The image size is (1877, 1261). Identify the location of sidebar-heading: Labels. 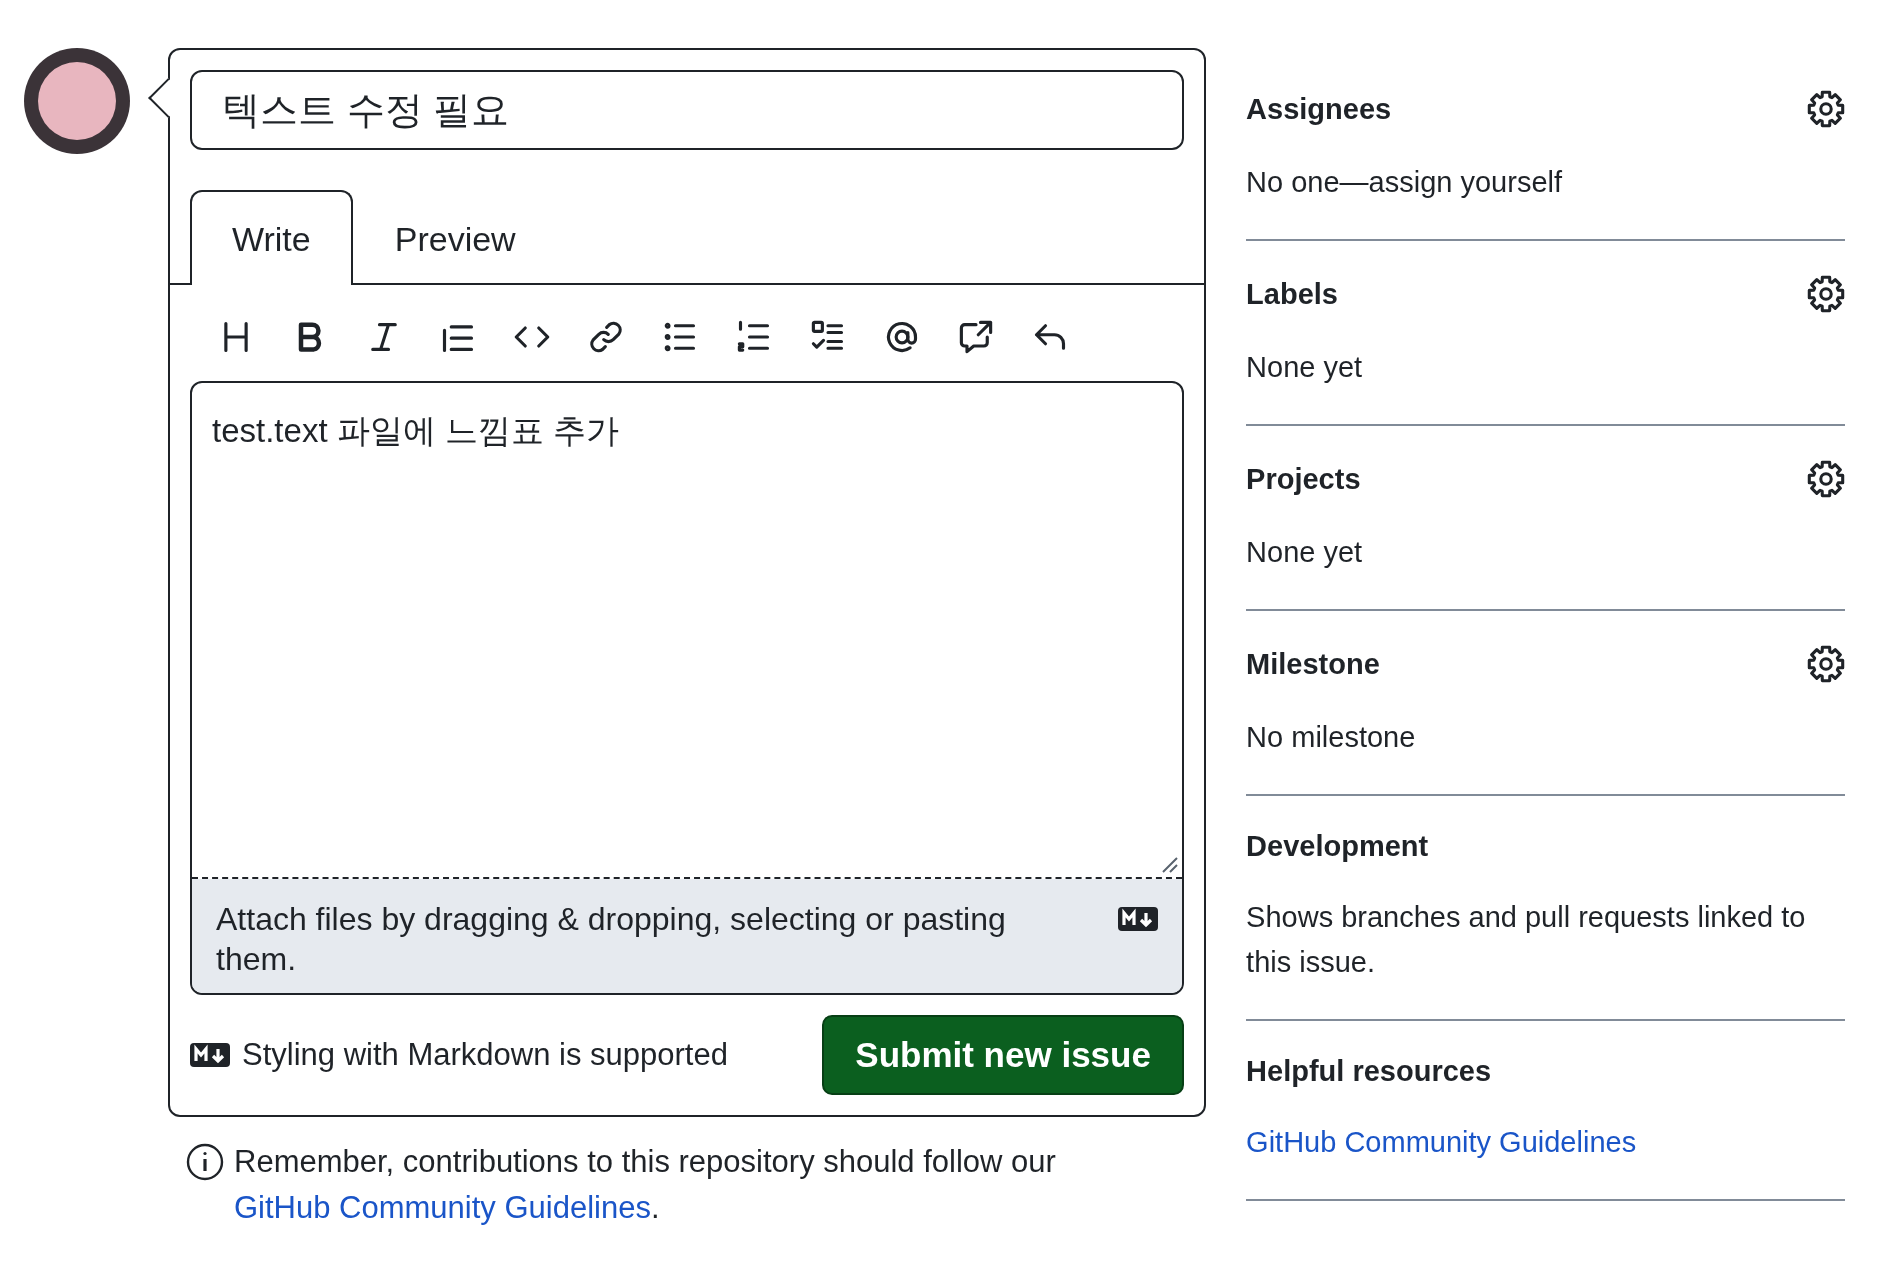
(1292, 294).